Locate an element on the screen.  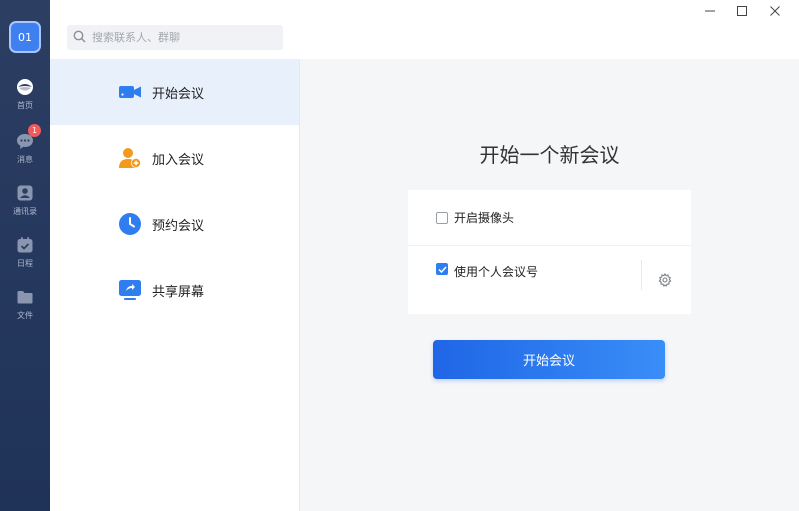
sidebar-item-messages: 1 消息 is located at coordinates (25, 144).